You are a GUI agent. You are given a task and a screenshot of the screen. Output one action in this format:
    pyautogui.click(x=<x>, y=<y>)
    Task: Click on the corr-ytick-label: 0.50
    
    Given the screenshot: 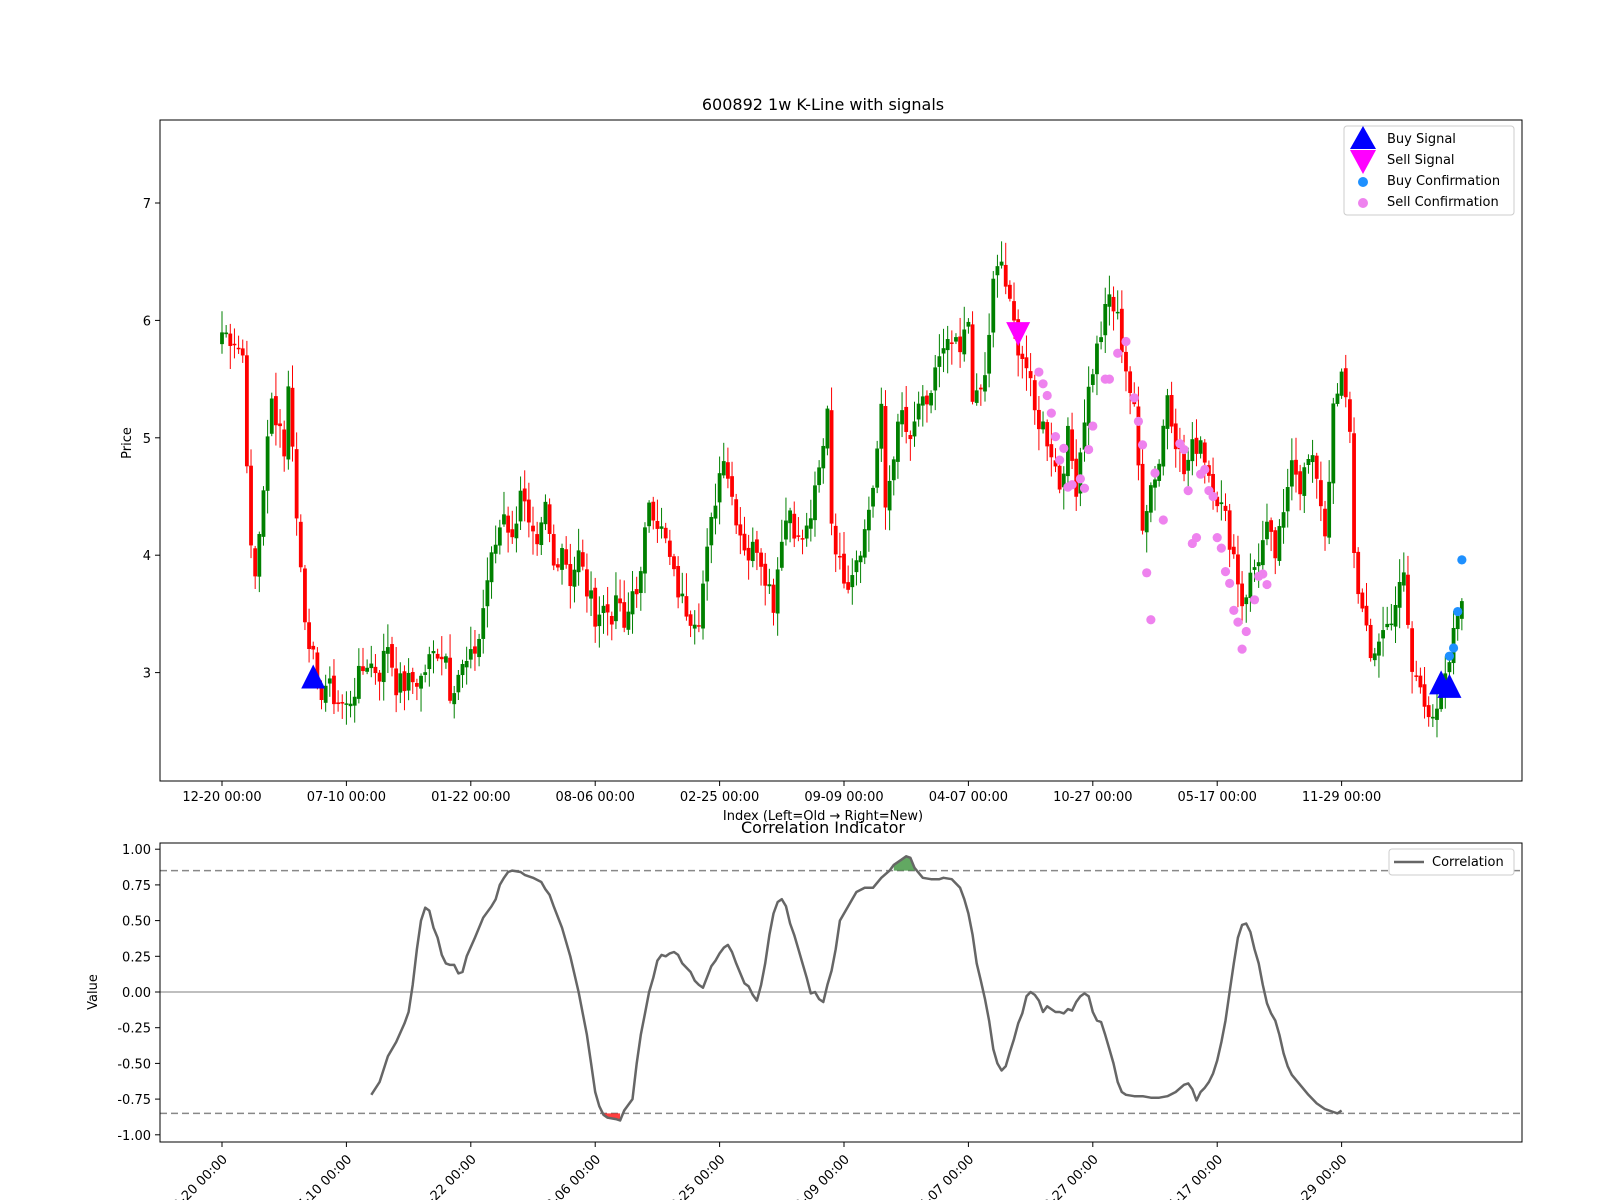 What is the action you would take?
    pyautogui.click(x=136, y=922)
    